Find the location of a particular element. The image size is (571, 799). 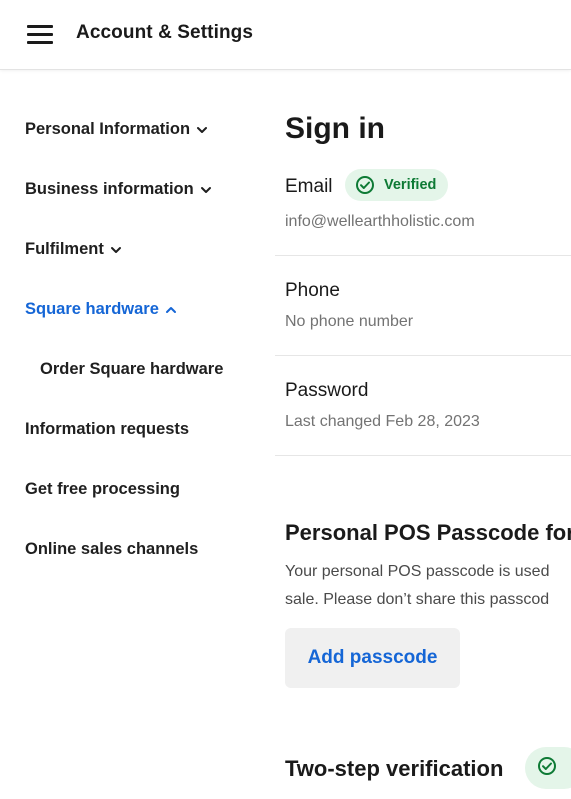

chevron-up-icon is located at coordinates (171, 310).